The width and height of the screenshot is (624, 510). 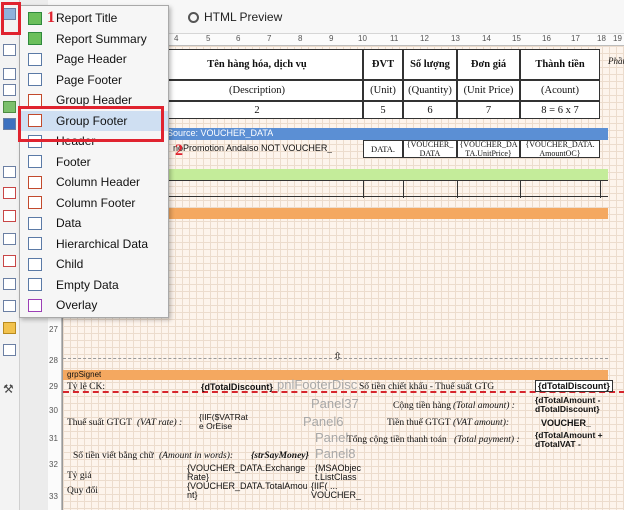 I want to click on overlay-icon, so click(x=35, y=305).